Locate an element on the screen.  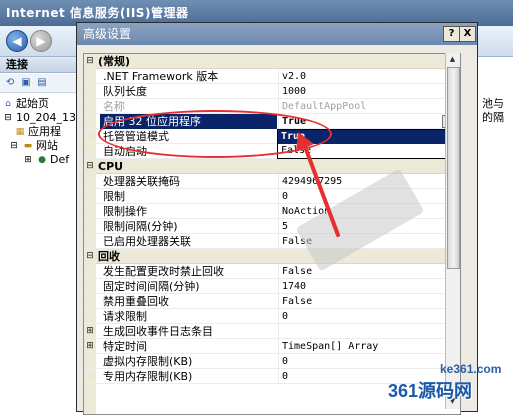
property-name: 专用内存限制(KB) is located at coordinates (148, 376).